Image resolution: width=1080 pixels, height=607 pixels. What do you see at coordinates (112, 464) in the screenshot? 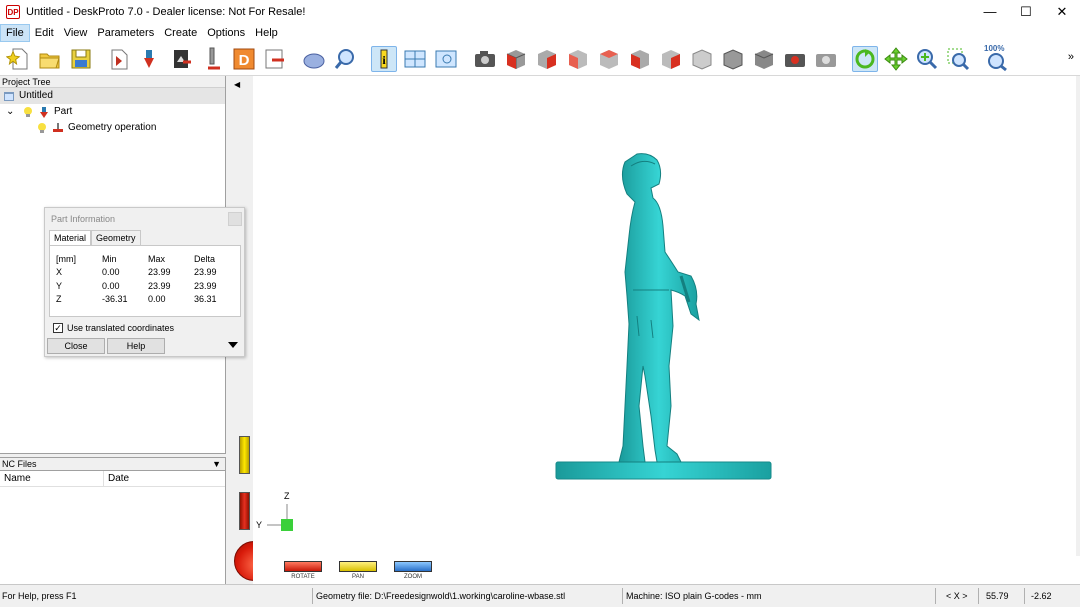
I see `nc-files-header: NC Files ▼` at bounding box center [112, 464].